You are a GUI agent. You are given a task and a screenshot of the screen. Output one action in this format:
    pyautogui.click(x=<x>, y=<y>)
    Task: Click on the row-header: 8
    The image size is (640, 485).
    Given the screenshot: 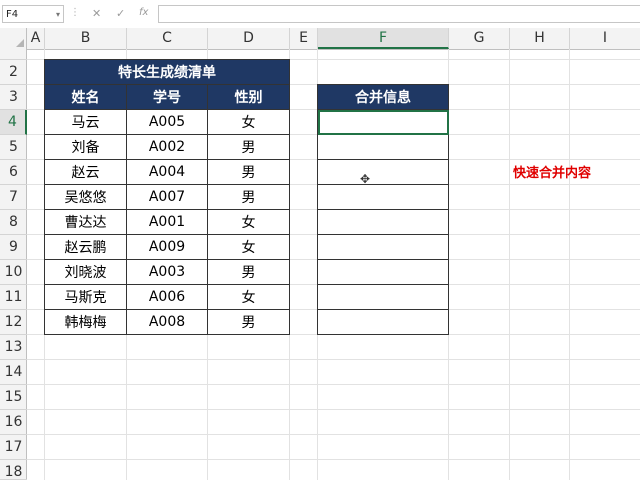 What is the action you would take?
    pyautogui.click(x=13, y=222)
    